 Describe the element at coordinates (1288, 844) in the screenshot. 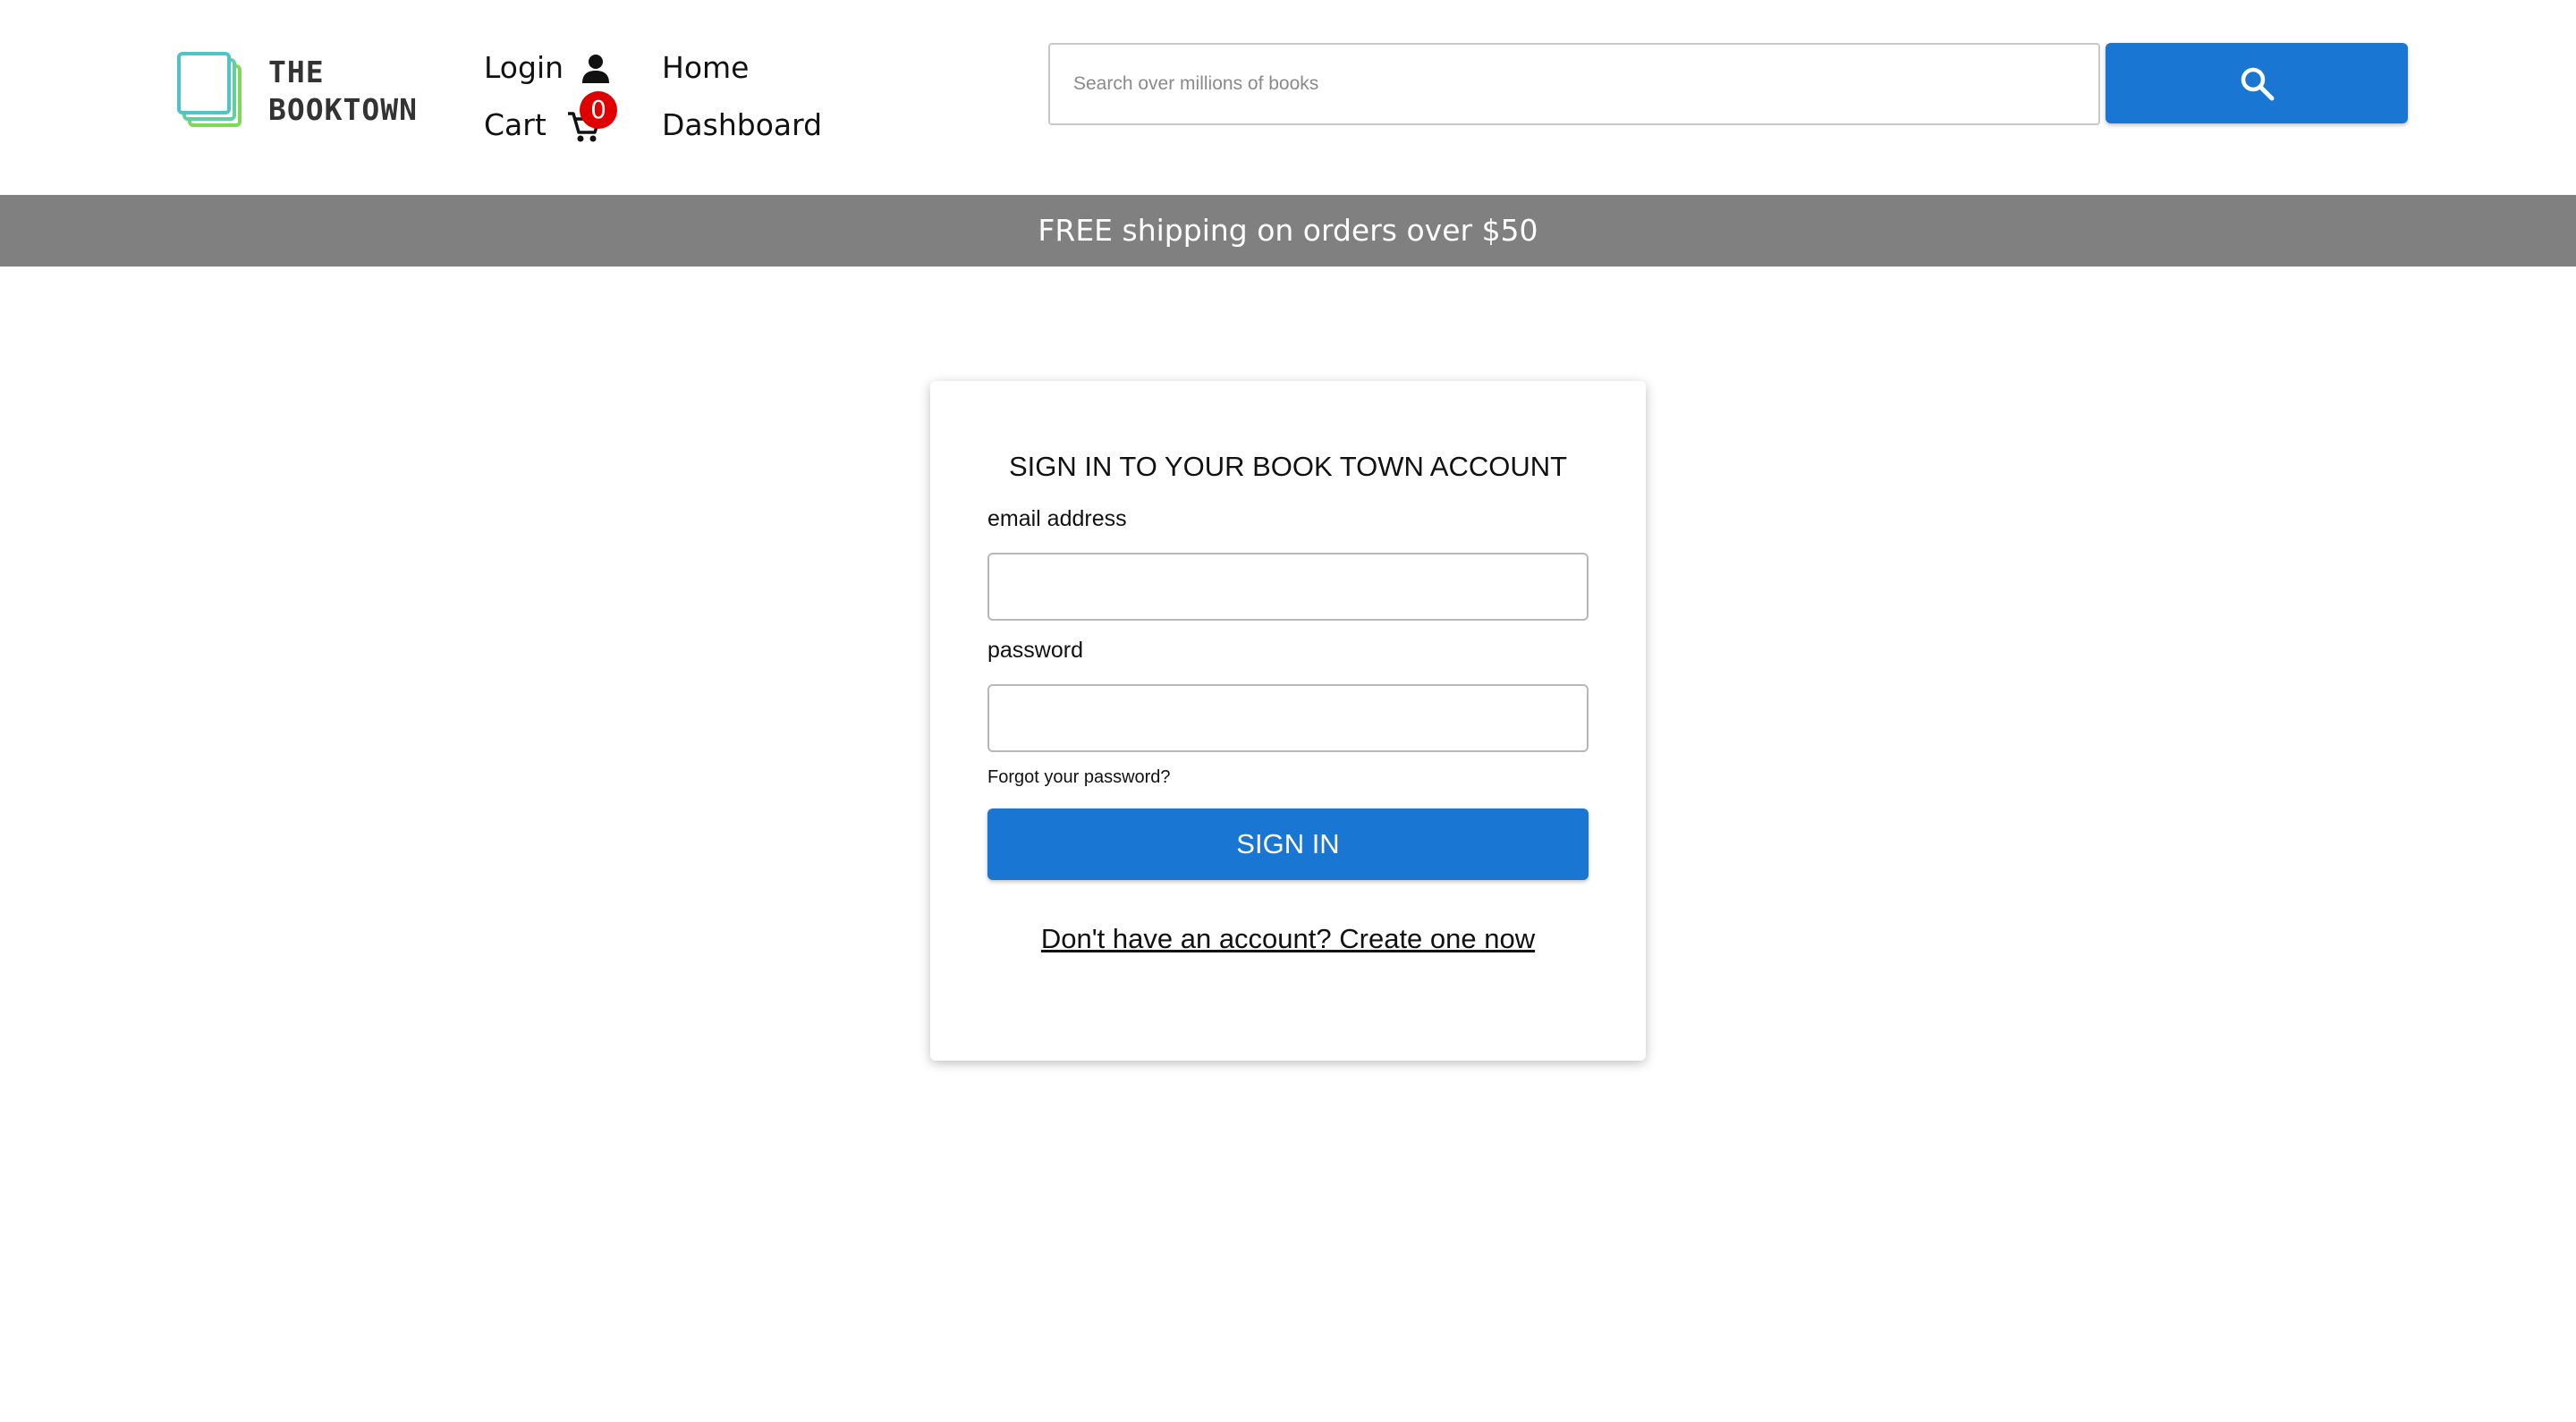

I see `sign-in-button: SIGN IN` at that location.